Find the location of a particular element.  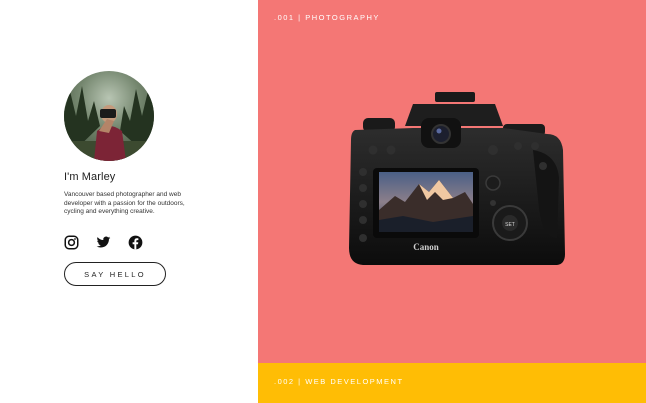

set-button-label: SET is located at coordinates (510, 225).